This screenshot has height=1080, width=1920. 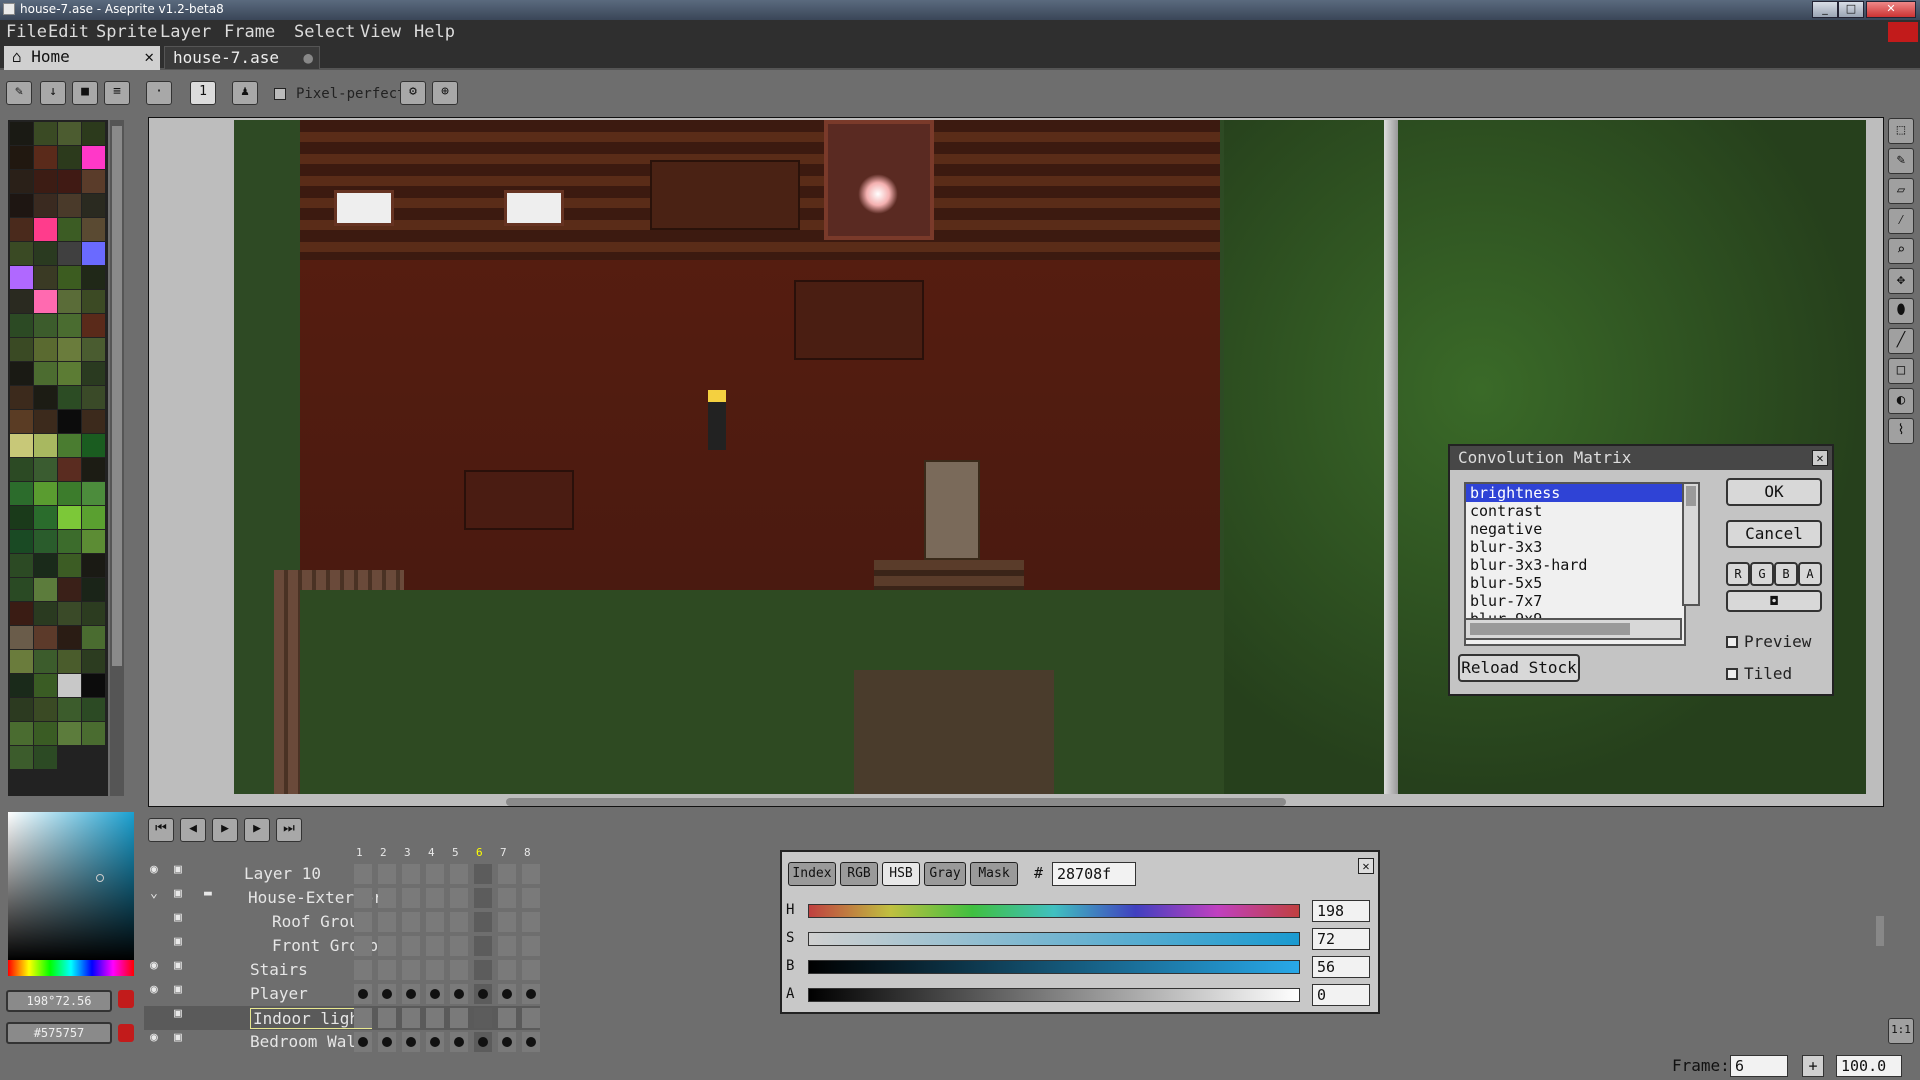 I want to click on line-tool-icon: ╱, so click(x=1901, y=341).